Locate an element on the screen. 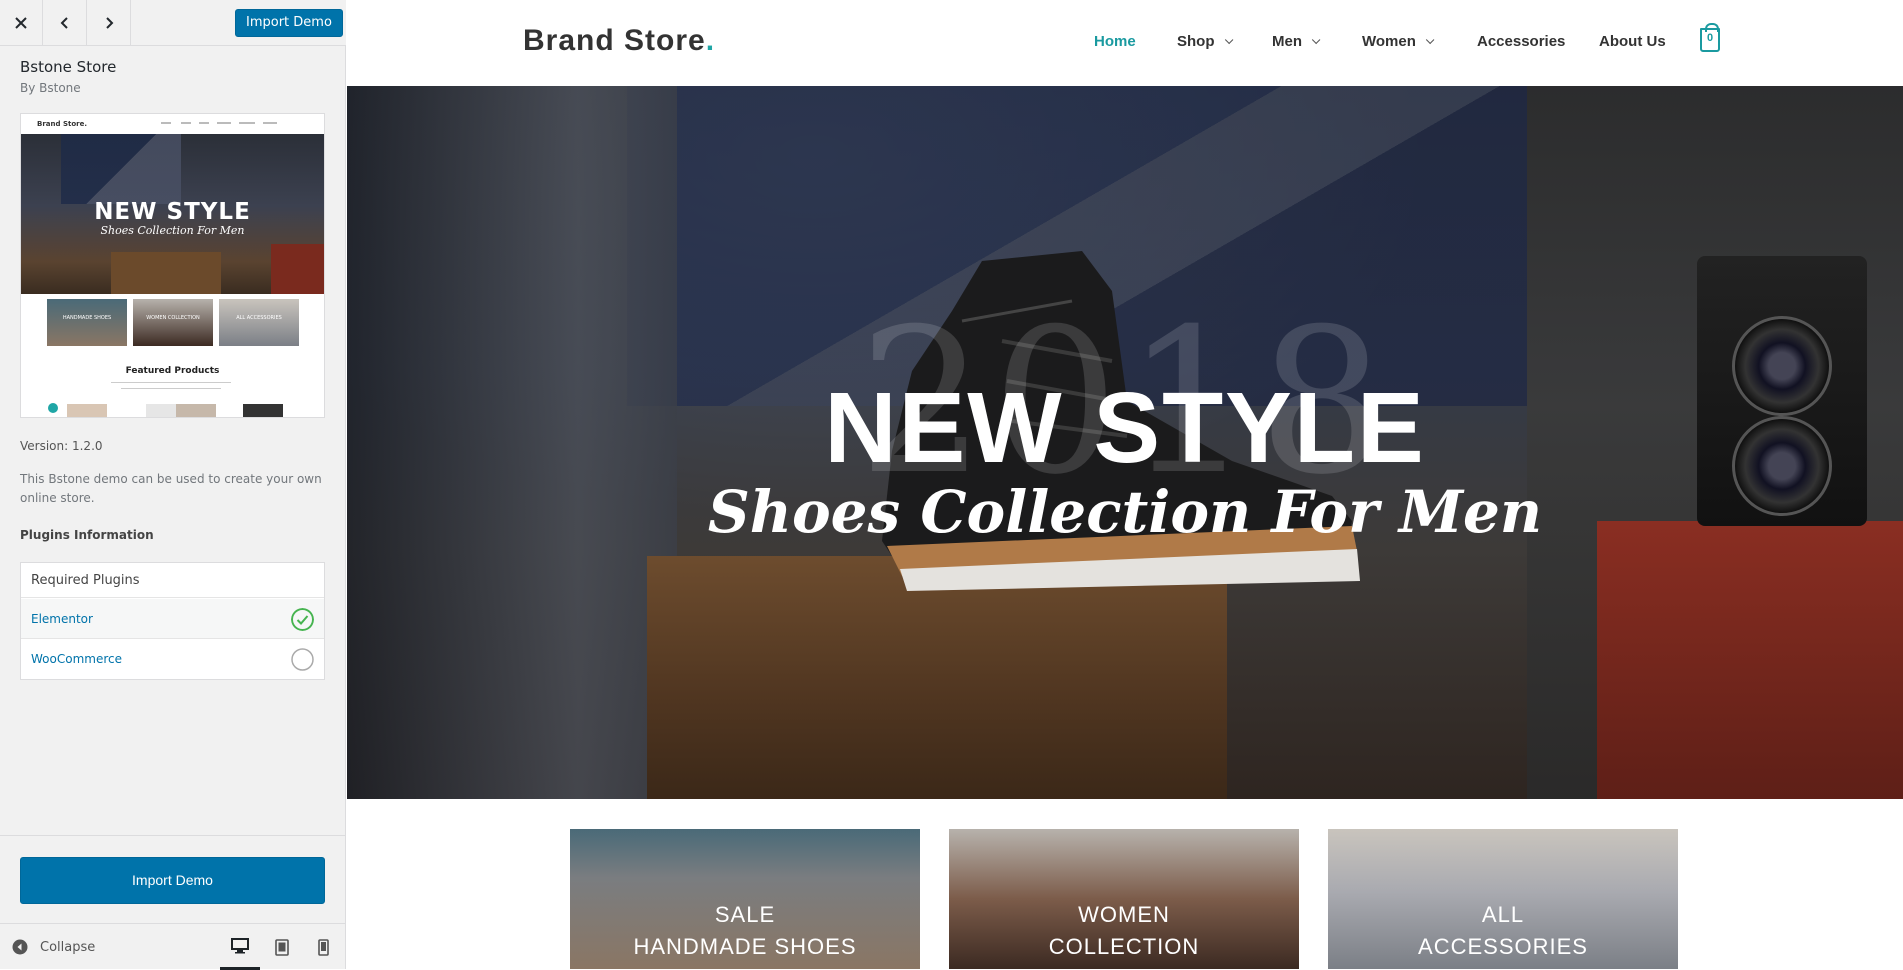 This screenshot has width=1903, height=970. site-logo: Brand Store. is located at coordinates (619, 41).